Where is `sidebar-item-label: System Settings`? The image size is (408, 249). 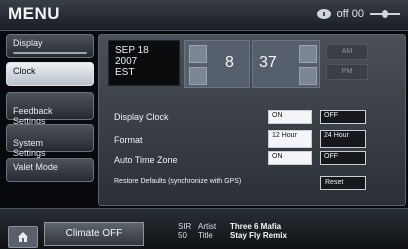 sidebar-item-label: System Settings is located at coordinates (29, 148).